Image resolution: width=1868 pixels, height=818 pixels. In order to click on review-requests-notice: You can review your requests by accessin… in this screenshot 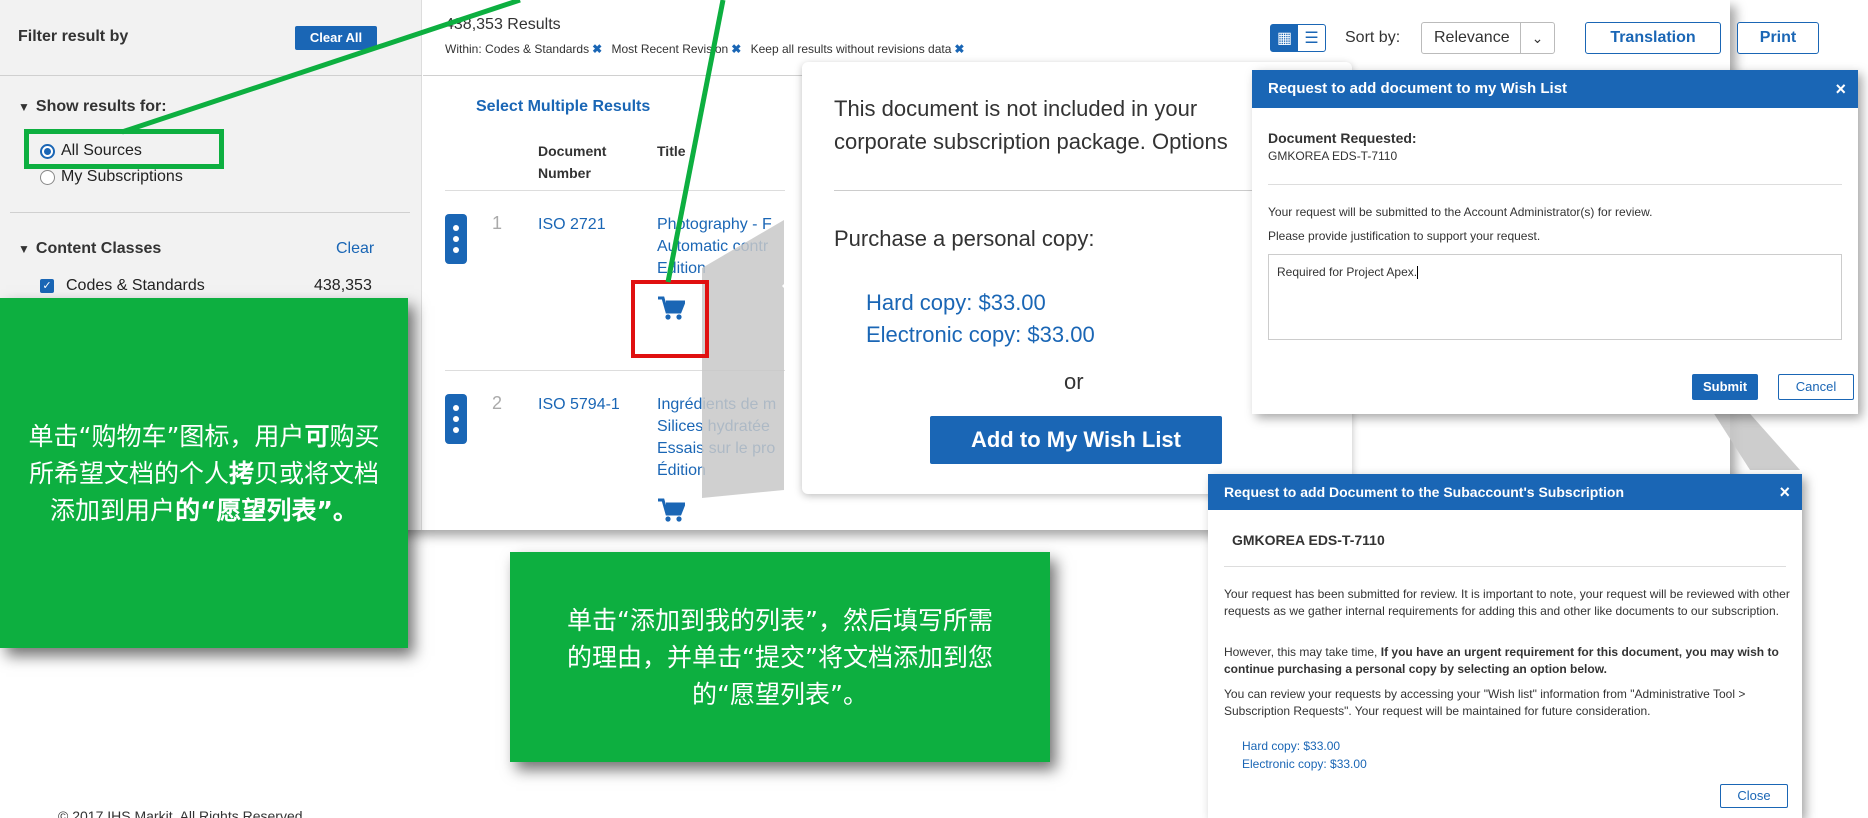, I will do `click(1485, 702)`.